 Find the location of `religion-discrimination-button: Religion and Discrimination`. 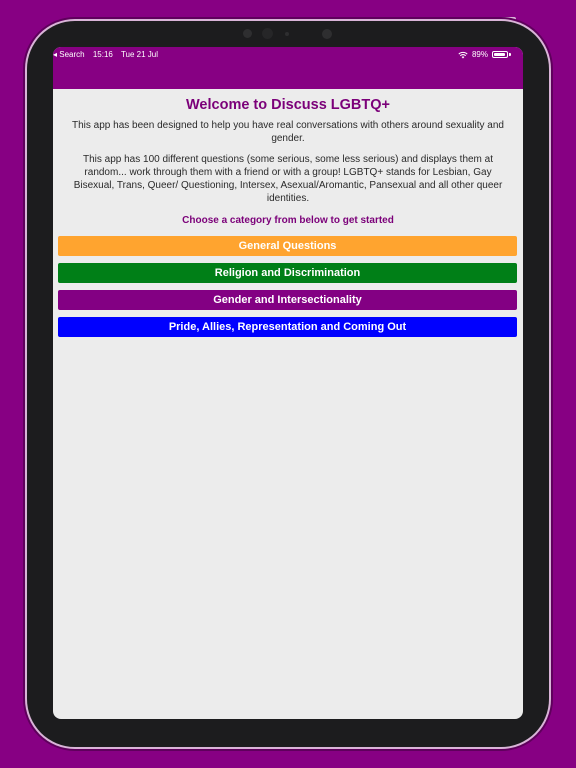

religion-discrimination-button: Religion and Discrimination is located at coordinates (287, 273).